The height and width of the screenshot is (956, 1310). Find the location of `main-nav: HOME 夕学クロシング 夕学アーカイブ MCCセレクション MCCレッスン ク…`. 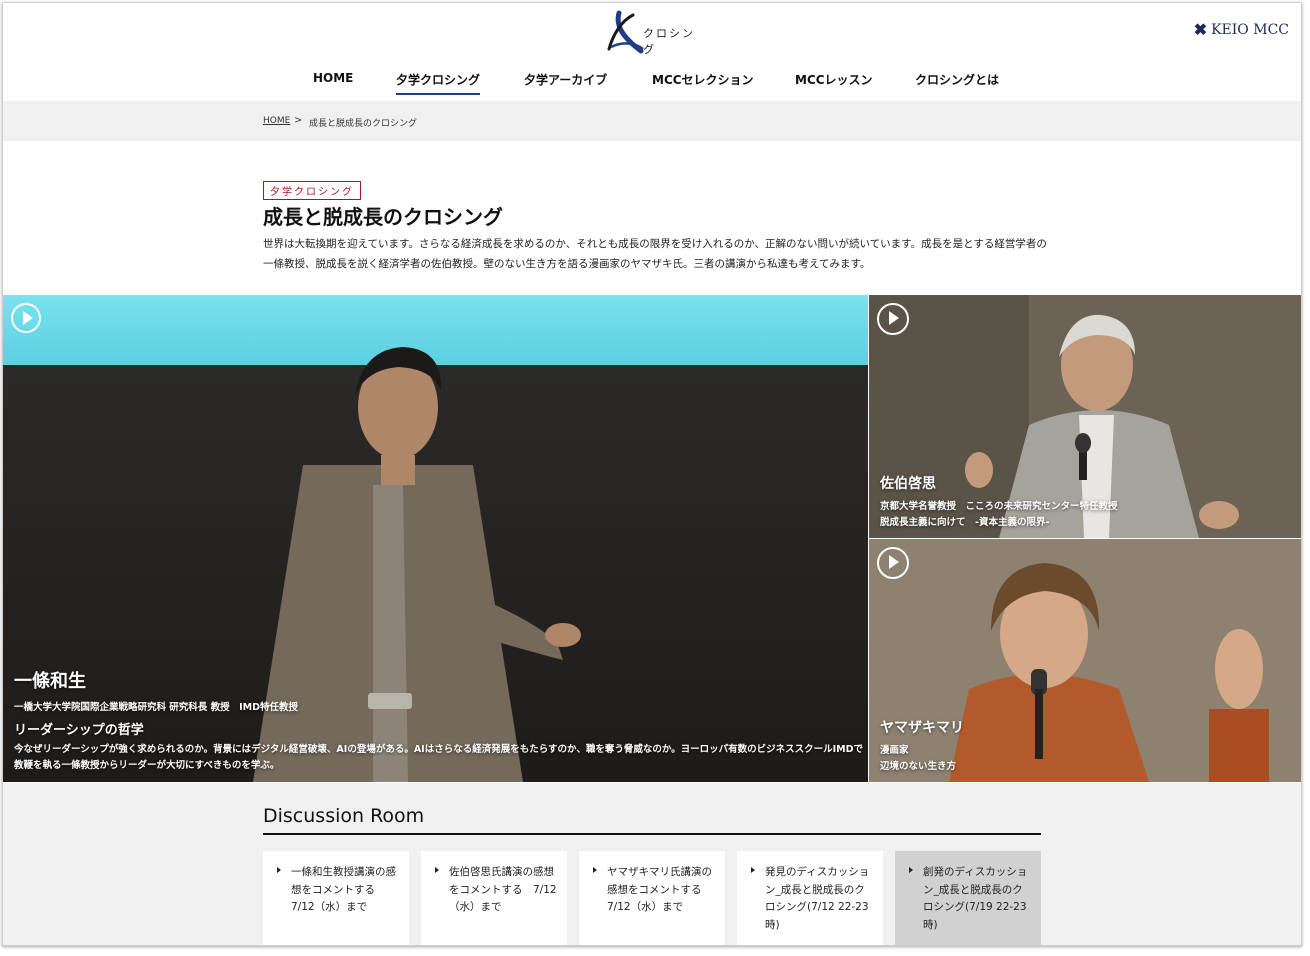

main-nav: HOME 夕学クロシング 夕学アーカイブ MCCセレクション MCCレッスン ク… is located at coordinates (652, 84).